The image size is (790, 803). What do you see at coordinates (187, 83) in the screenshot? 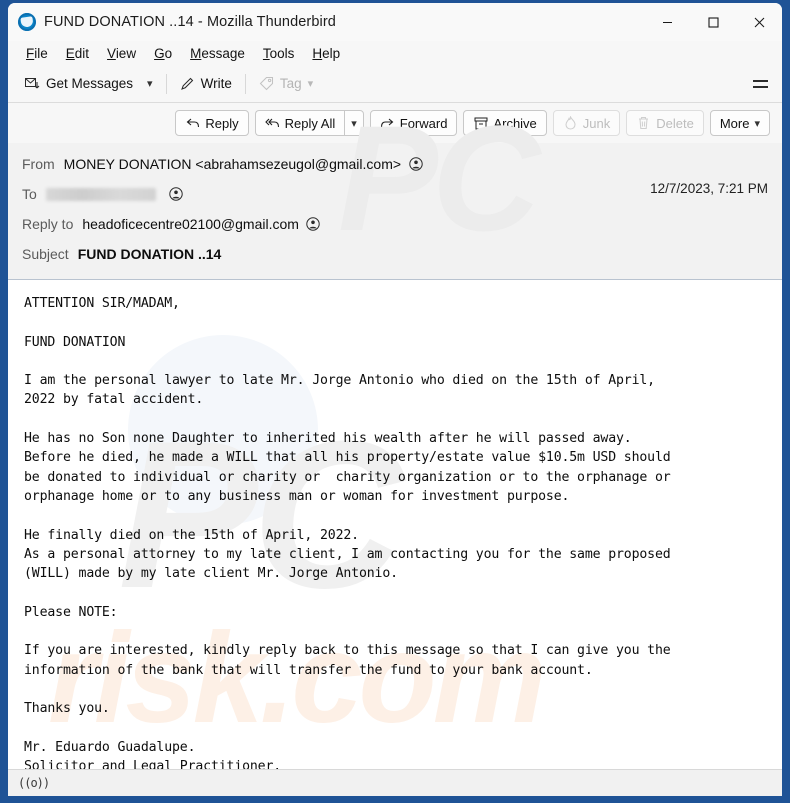
I see `pencil-icon` at bounding box center [187, 83].